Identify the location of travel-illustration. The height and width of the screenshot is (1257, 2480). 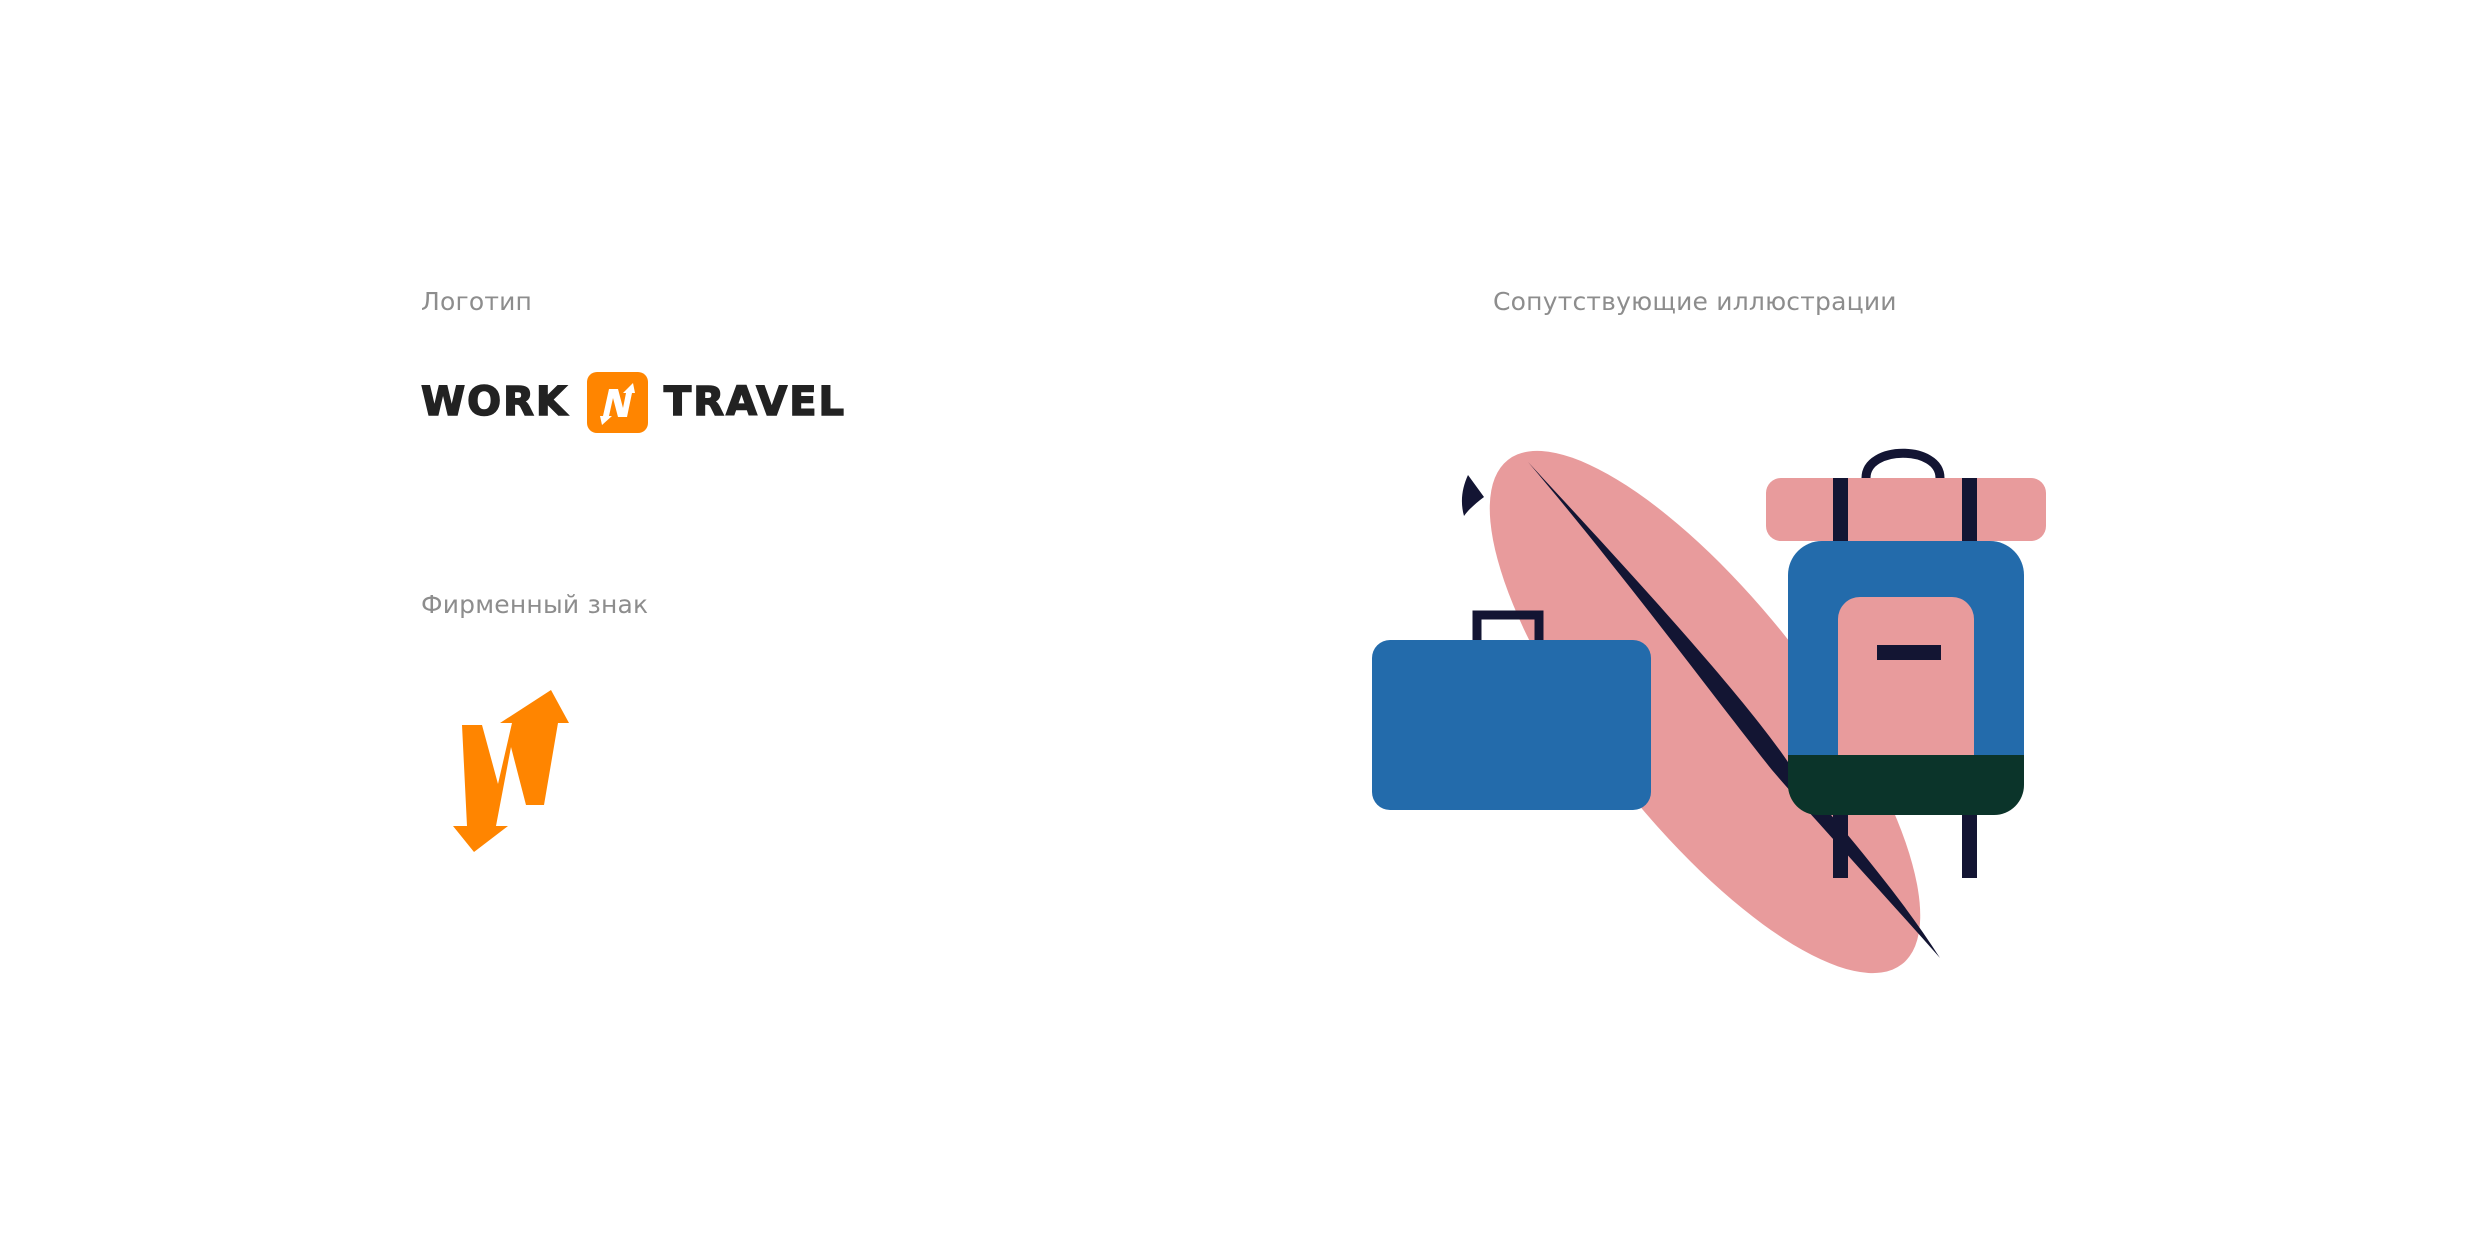
(1709, 711).